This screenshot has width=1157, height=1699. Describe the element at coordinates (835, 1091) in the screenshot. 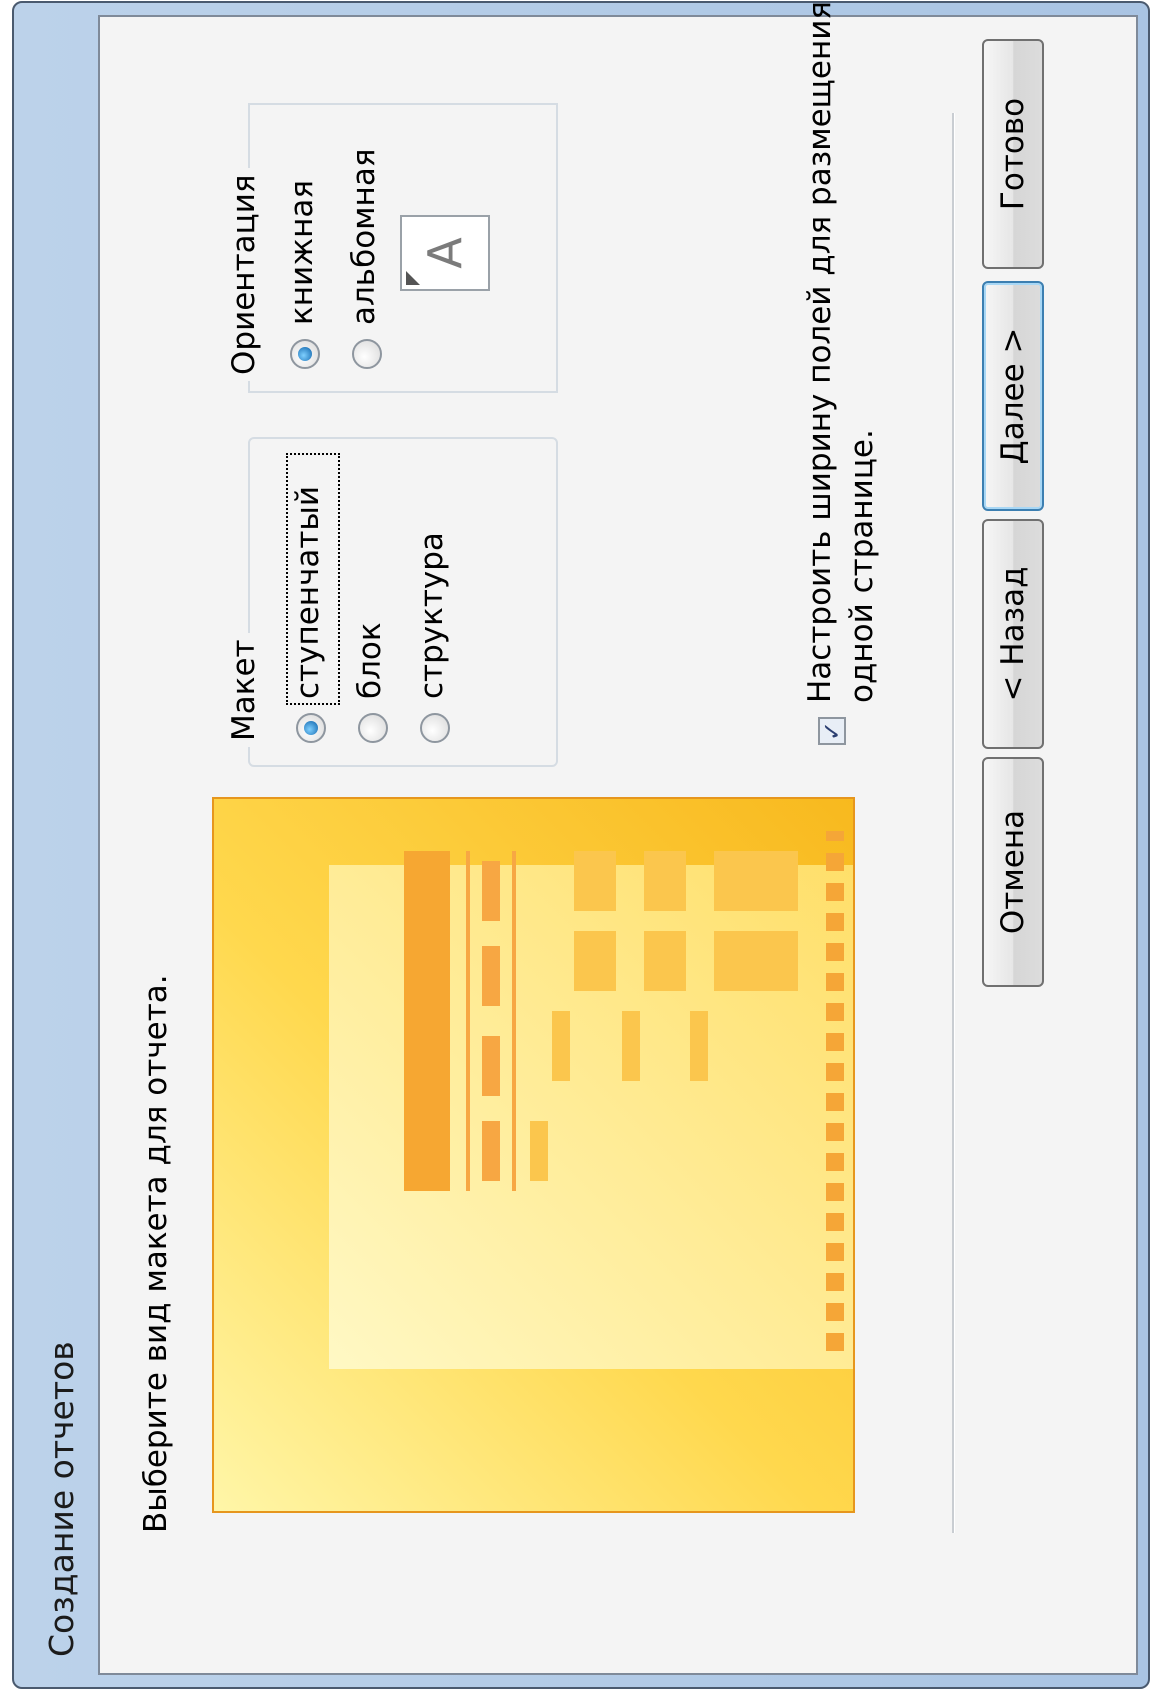

I see `preview-footer-dashes` at that location.